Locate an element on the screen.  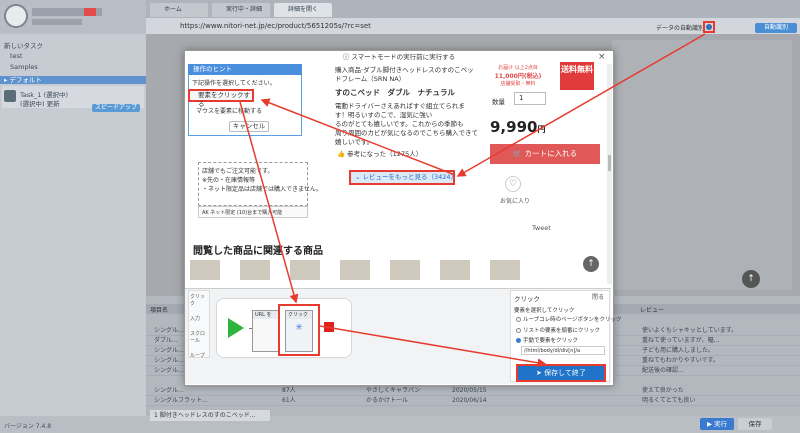
status-bar is located at coordinates (400, 424).